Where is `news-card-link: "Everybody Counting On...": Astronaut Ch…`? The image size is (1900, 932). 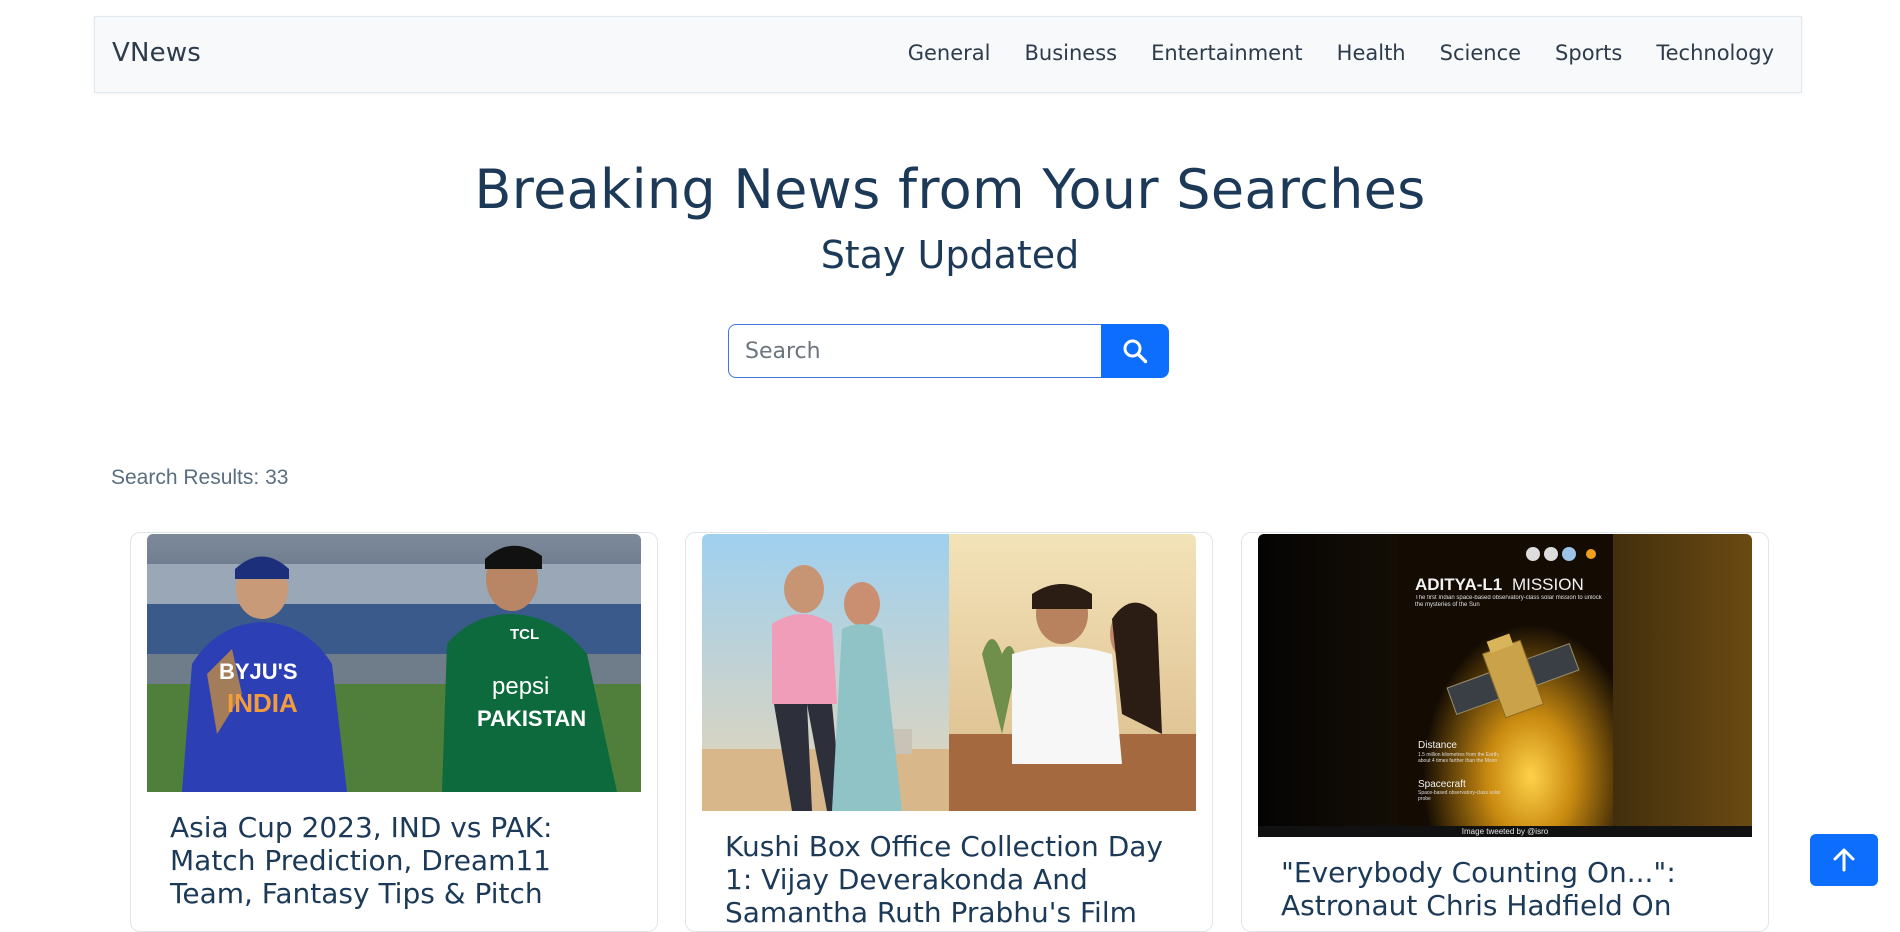 news-card-link: "Everybody Counting On...": Astronaut Ch… is located at coordinates (1478, 889).